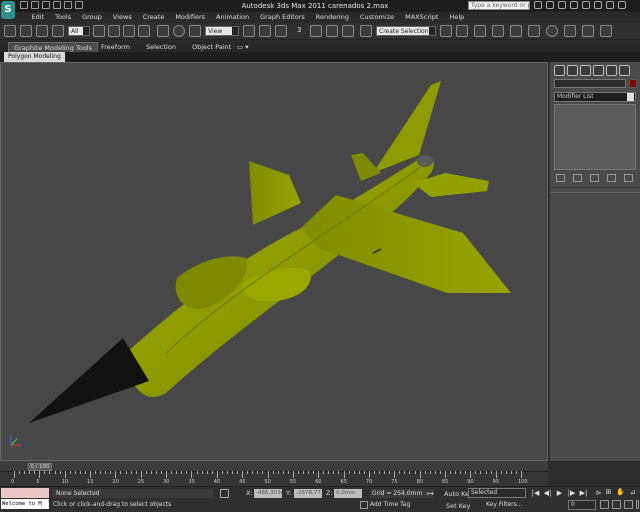  Describe the element at coordinates (433, 494) in the screenshot. I see `set-keys-key-icon: ⊶` at that location.